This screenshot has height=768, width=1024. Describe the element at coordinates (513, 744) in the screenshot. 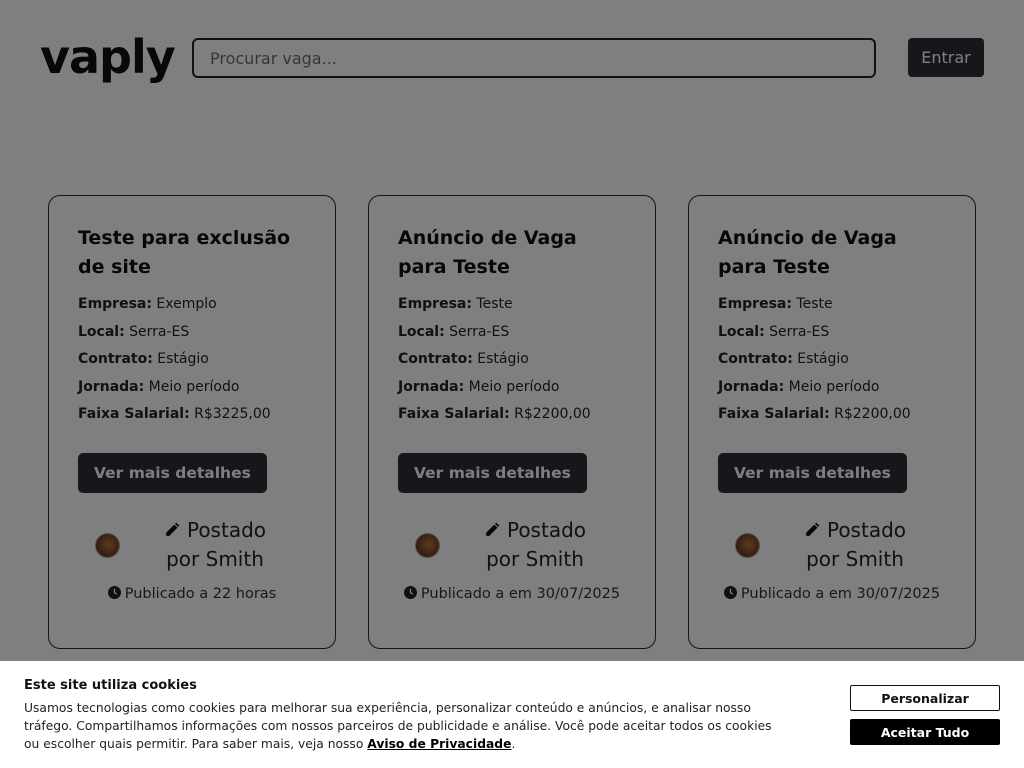

I see `cookie-period: .` at that location.